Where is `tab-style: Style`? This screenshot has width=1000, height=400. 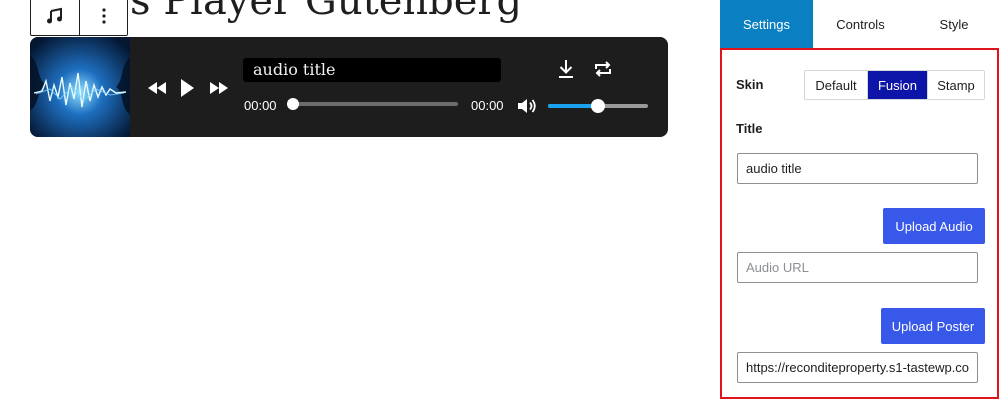
tab-style: Style is located at coordinates (954, 24).